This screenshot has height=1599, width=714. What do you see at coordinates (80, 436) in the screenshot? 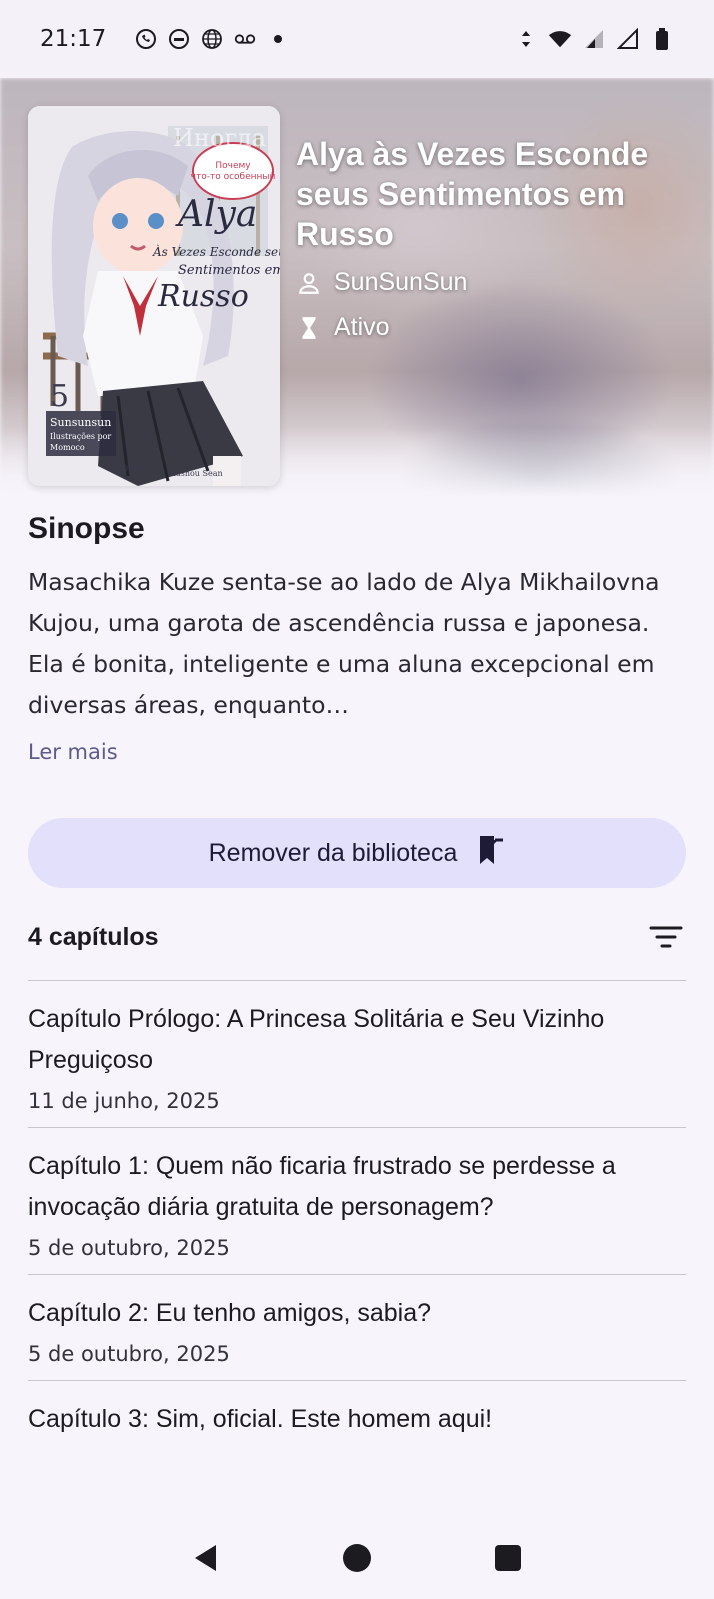
I see `svg-text: Ilustrações por` at bounding box center [80, 436].